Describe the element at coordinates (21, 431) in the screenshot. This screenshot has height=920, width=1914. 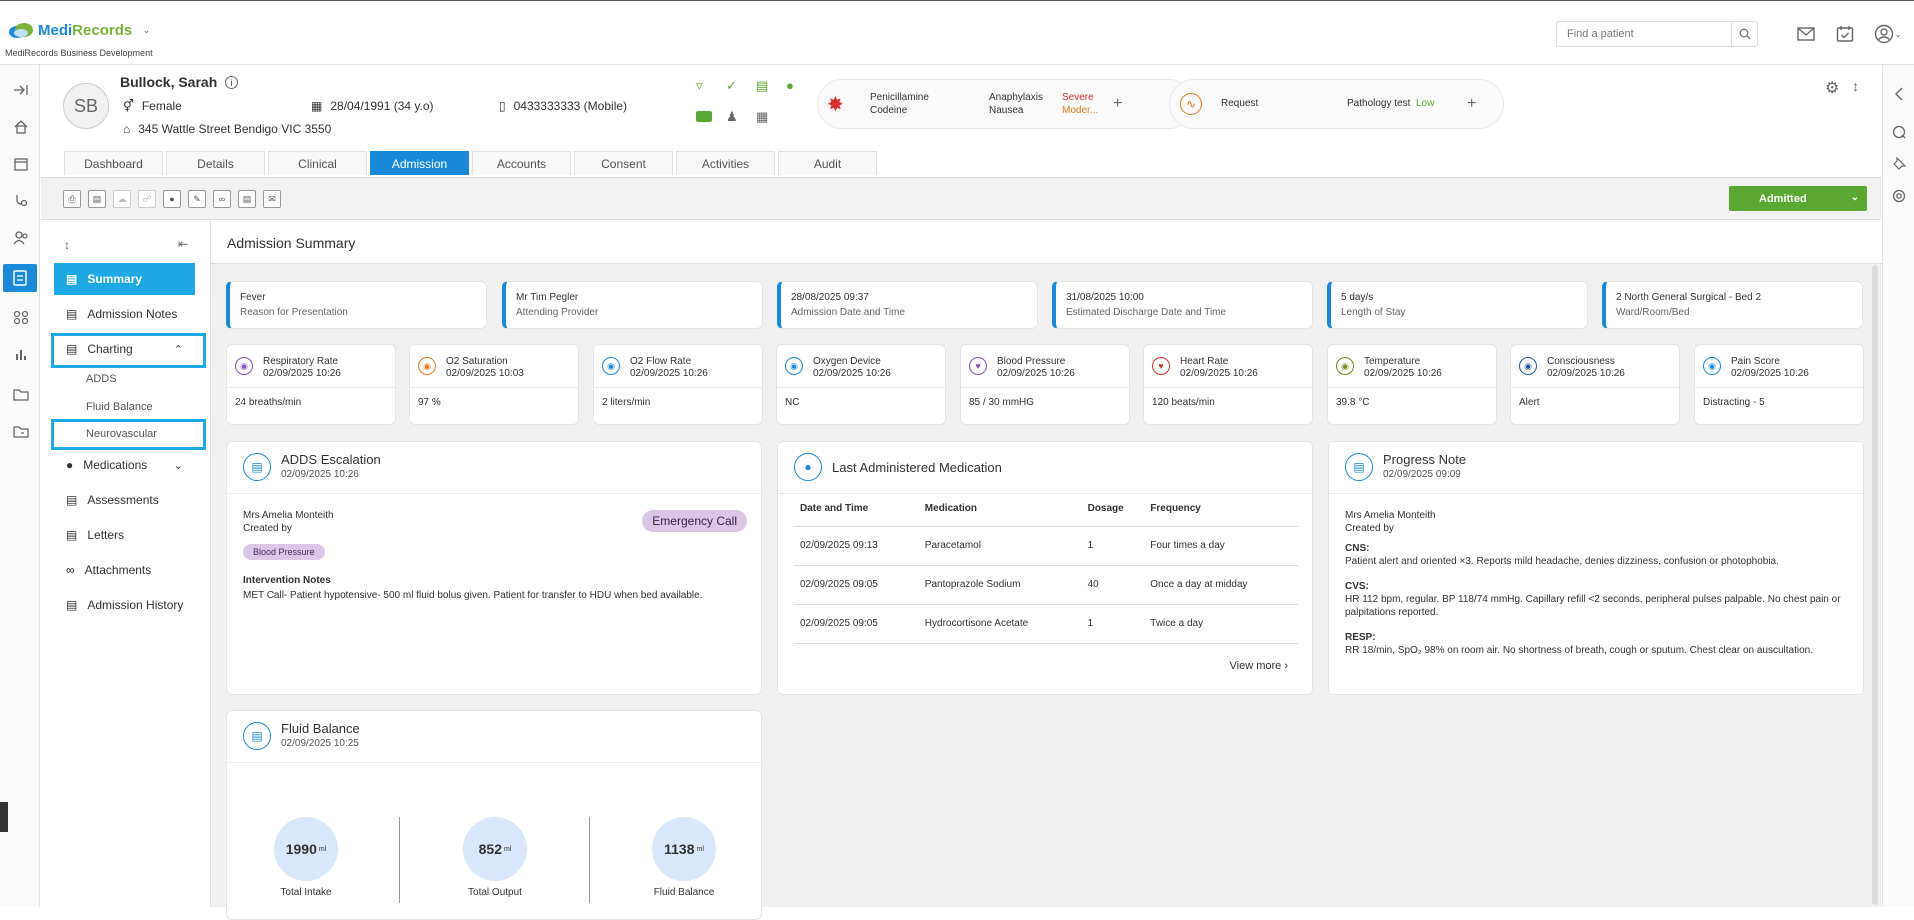
I see `folder-export-icon` at that location.